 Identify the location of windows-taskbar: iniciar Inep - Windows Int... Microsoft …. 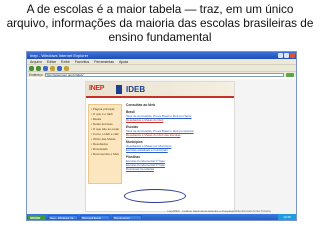
(161, 217).